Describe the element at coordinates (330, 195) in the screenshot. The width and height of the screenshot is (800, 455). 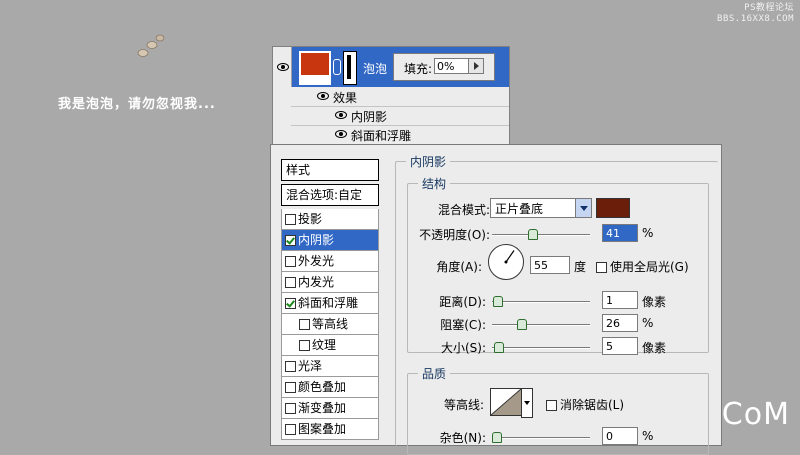
I see `blending-options: 混合选项:自定` at that location.